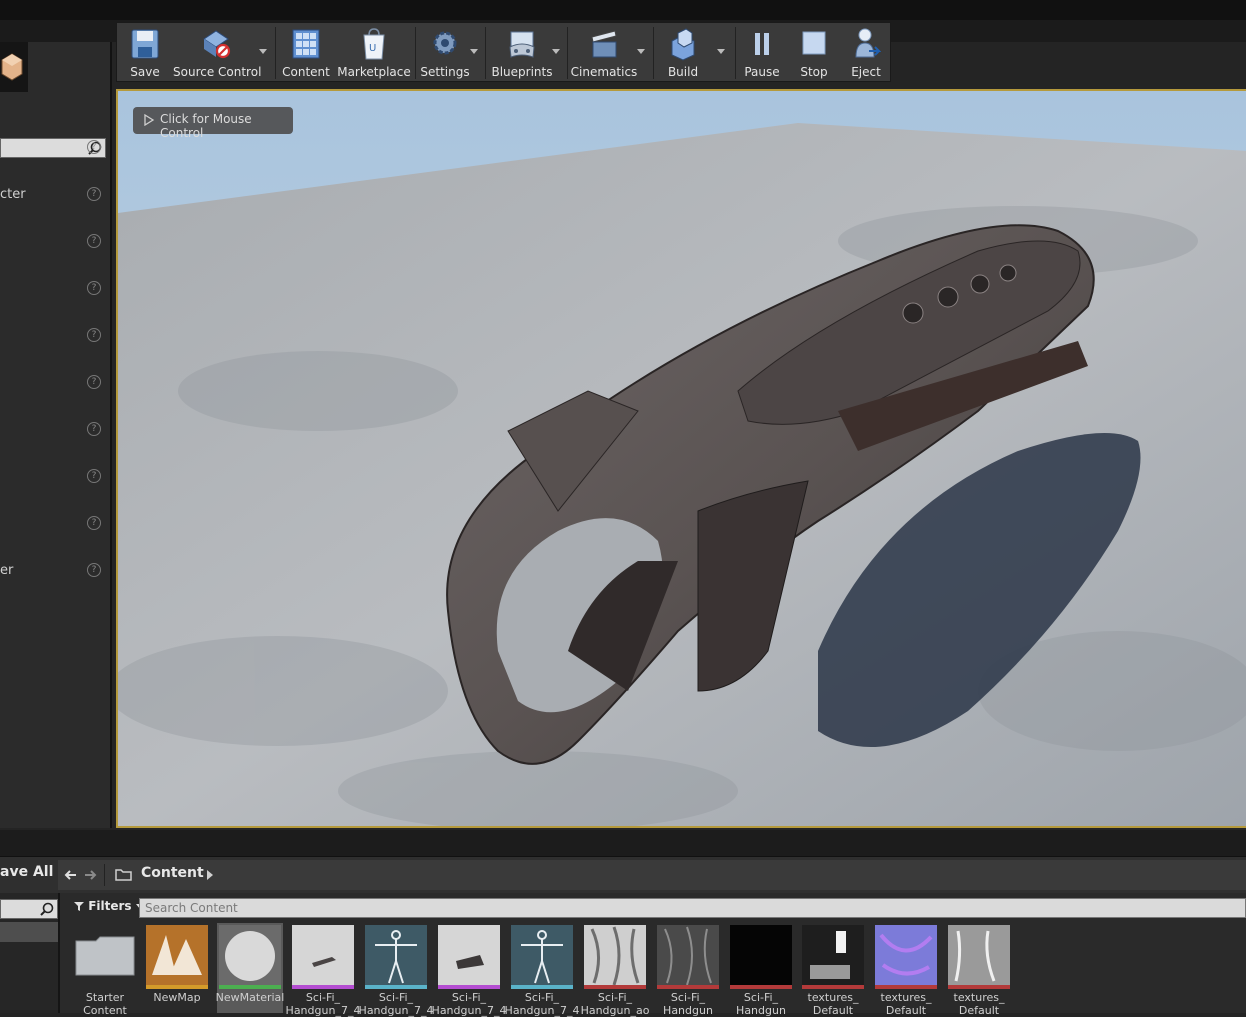 The height and width of the screenshot is (1017, 1246). I want to click on cinematics-button: Cinematics, so click(604, 52).